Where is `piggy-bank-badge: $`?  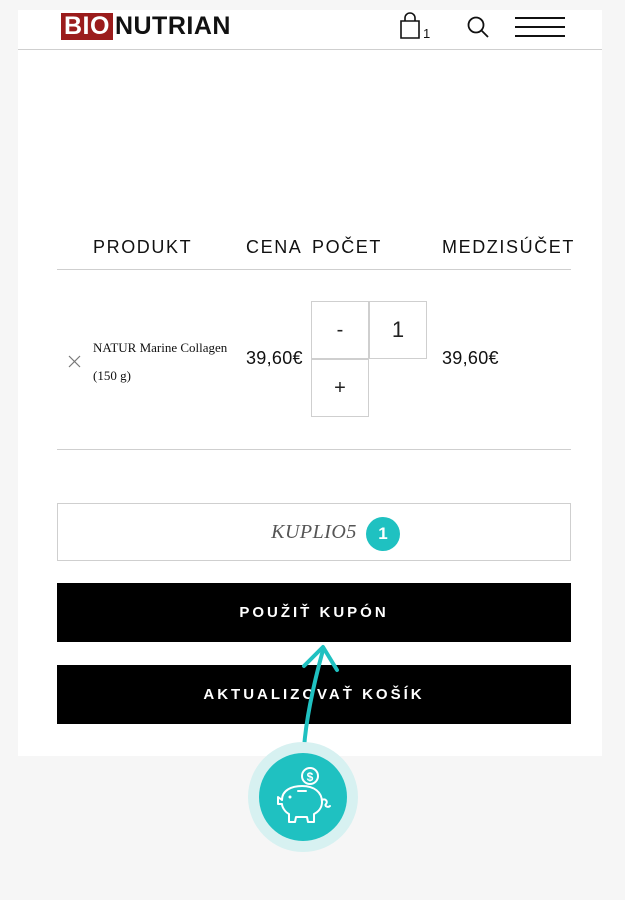
piggy-bank-badge: $ is located at coordinates (303, 797).